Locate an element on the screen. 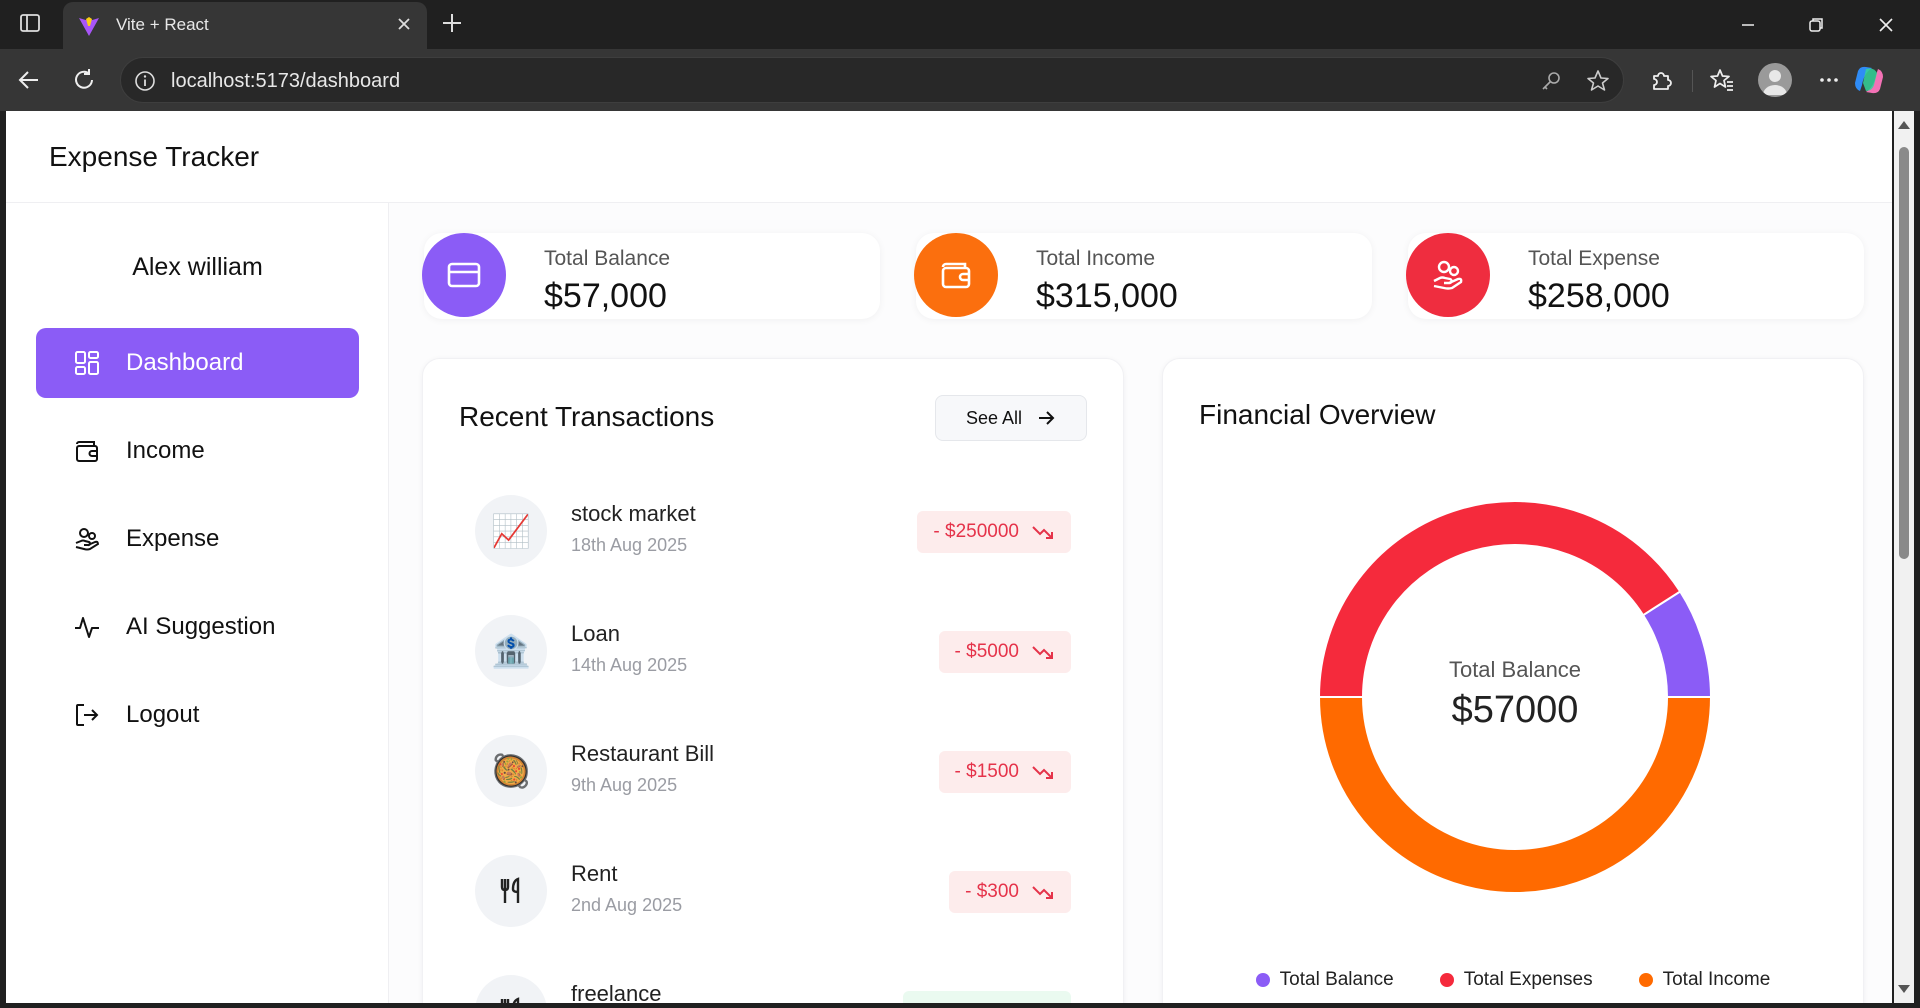 The height and width of the screenshot is (1008, 1920). app-header: Expense Tracker is located at coordinates (949, 157).